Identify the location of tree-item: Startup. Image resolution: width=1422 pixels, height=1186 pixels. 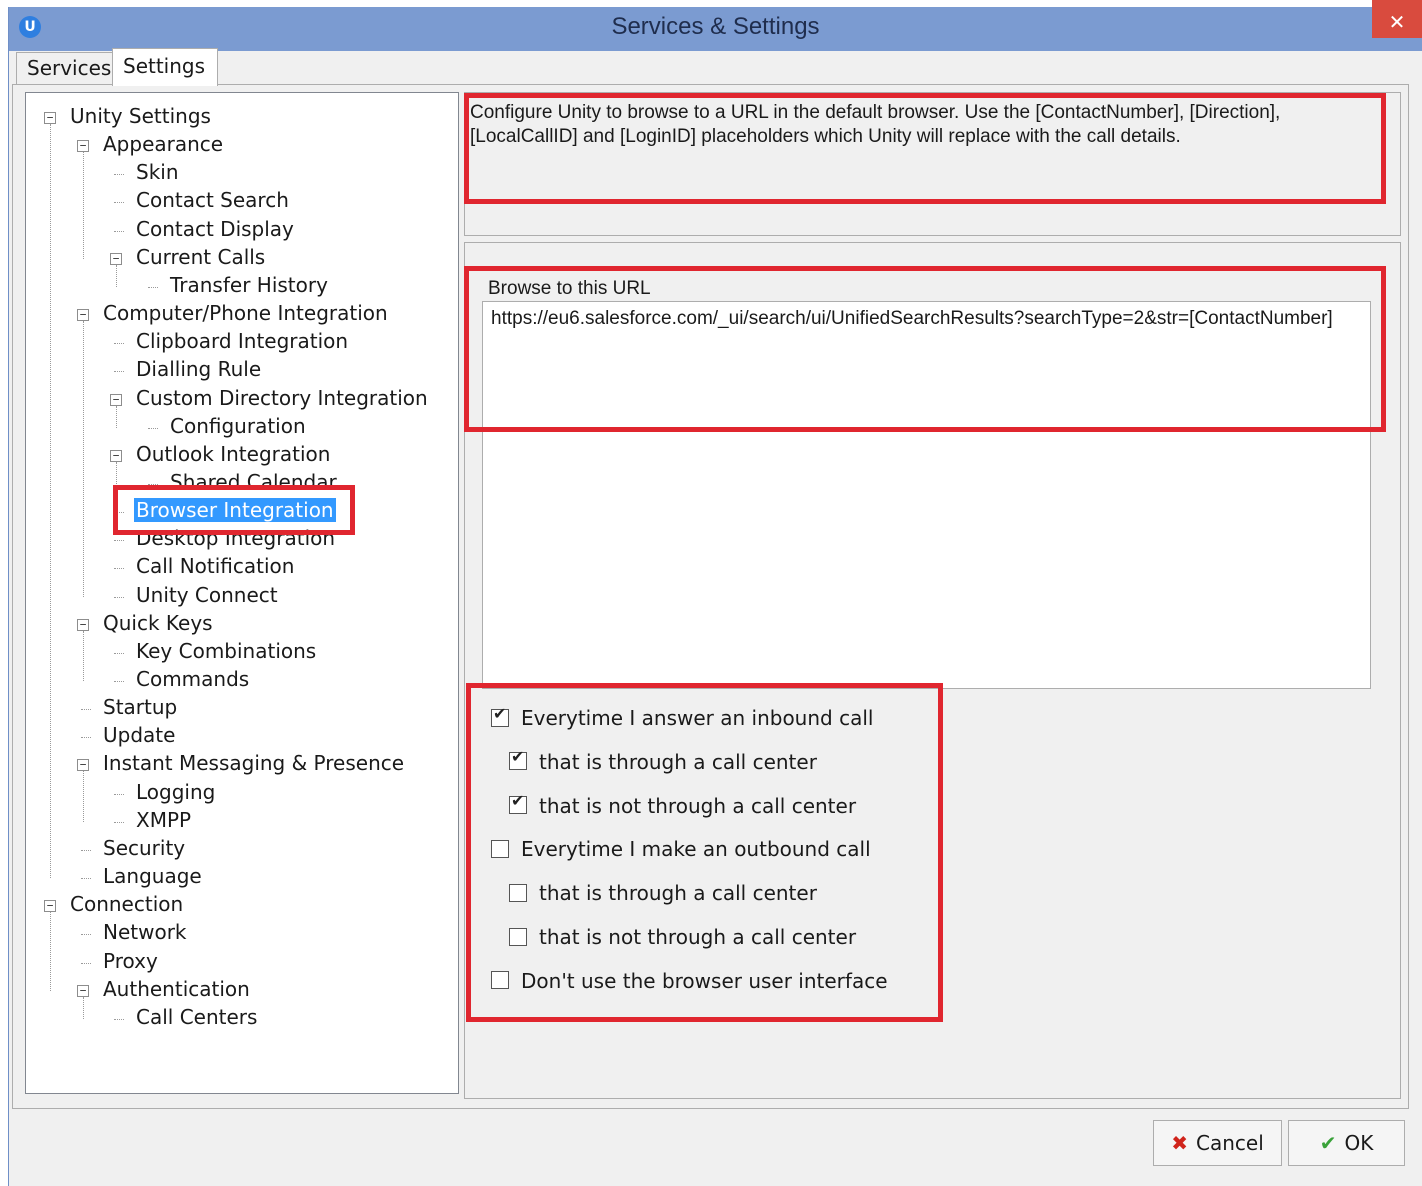
(140, 709).